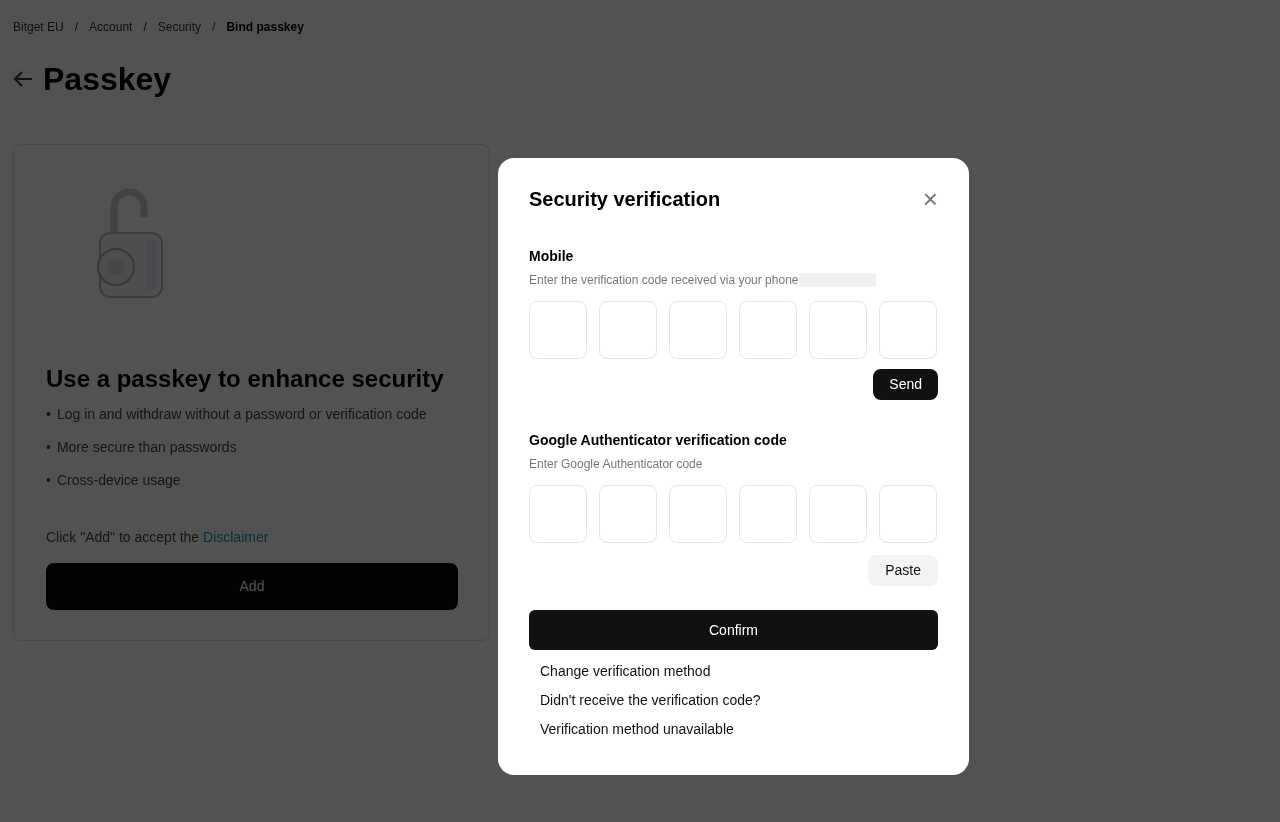 This screenshot has height=822, width=1280. Describe the element at coordinates (658, 440) in the screenshot. I see `field-label: Google Authenticator verification code` at that location.